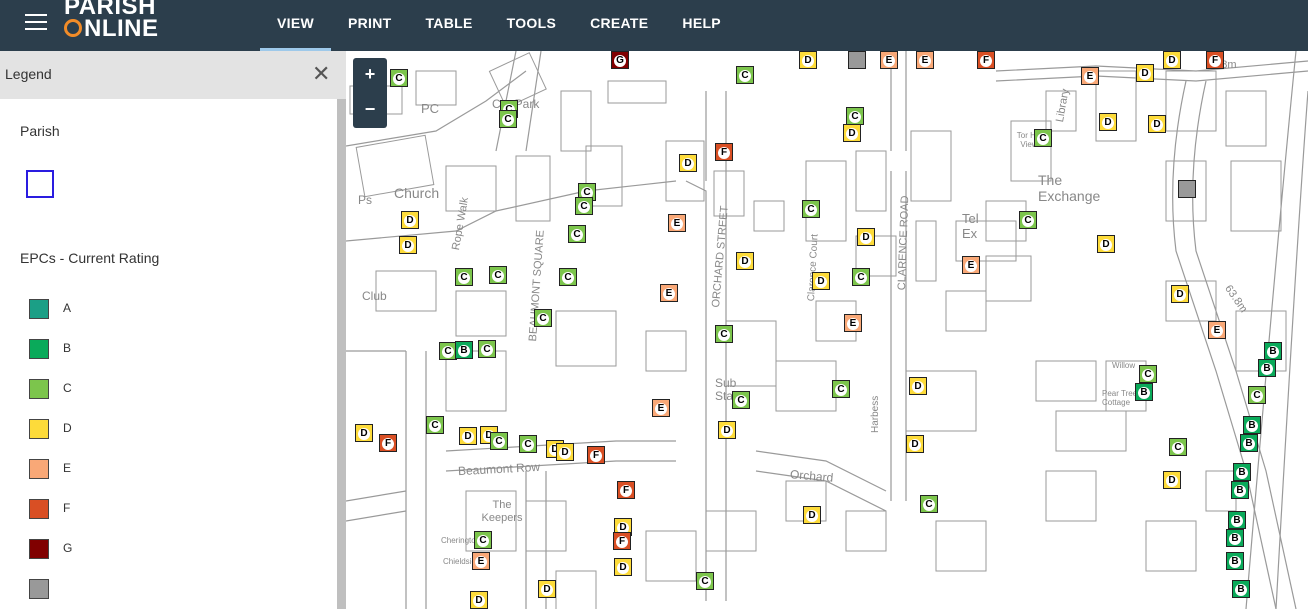 Image resolution: width=1308 pixels, height=609 pixels. I want to click on zoom-out-button: −, so click(370, 110).